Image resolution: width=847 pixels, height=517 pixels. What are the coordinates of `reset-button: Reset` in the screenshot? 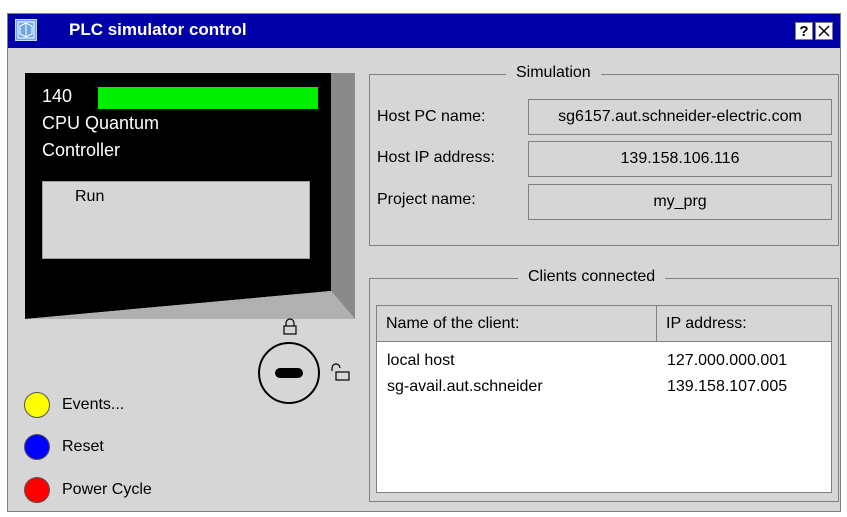 It's located at (64, 447).